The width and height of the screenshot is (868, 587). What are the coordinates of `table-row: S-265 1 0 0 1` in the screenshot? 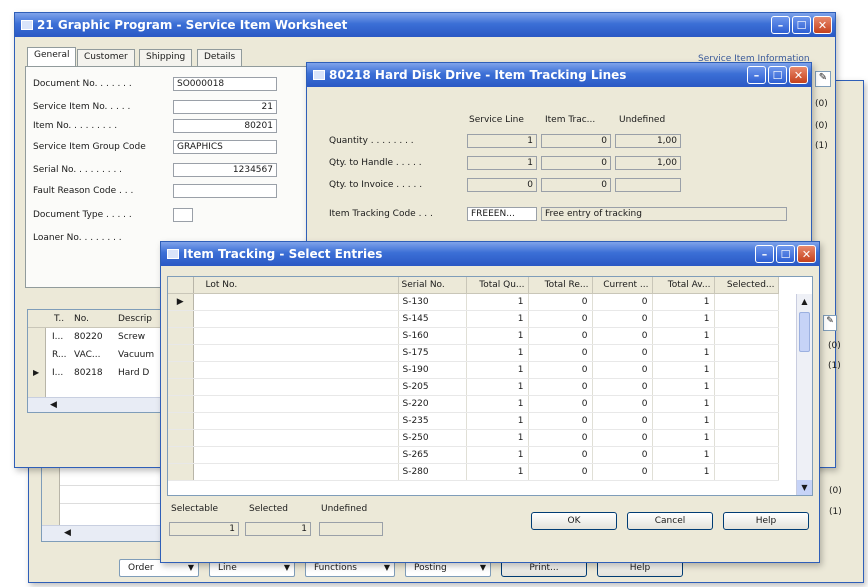 It's located at (473, 455).